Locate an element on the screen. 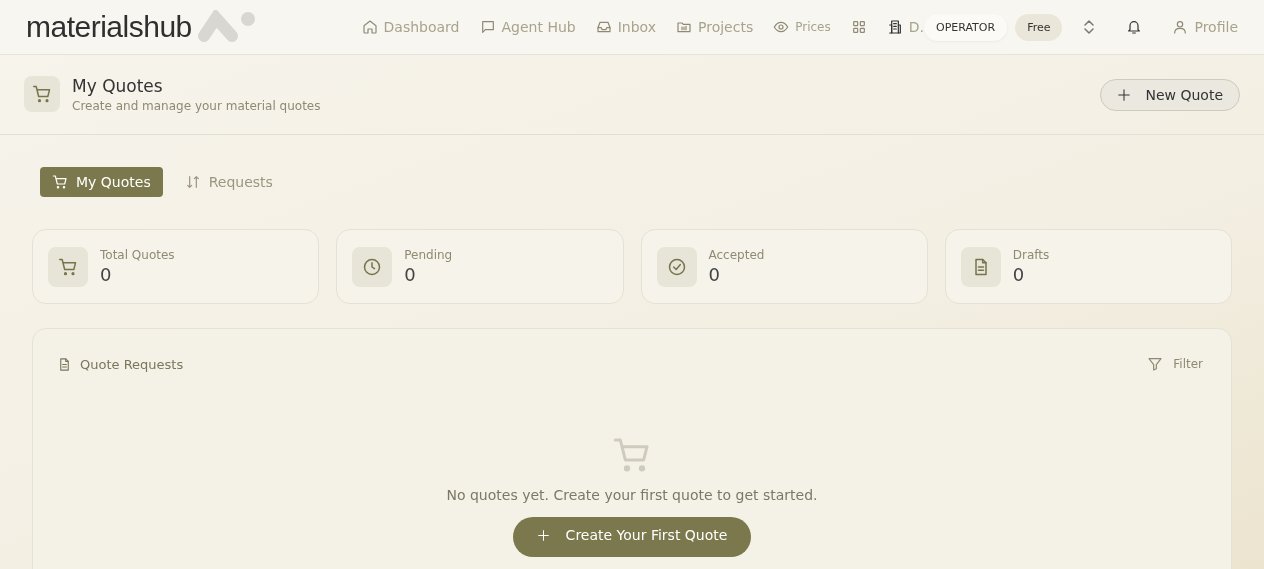  user-icon is located at coordinates (1180, 27).